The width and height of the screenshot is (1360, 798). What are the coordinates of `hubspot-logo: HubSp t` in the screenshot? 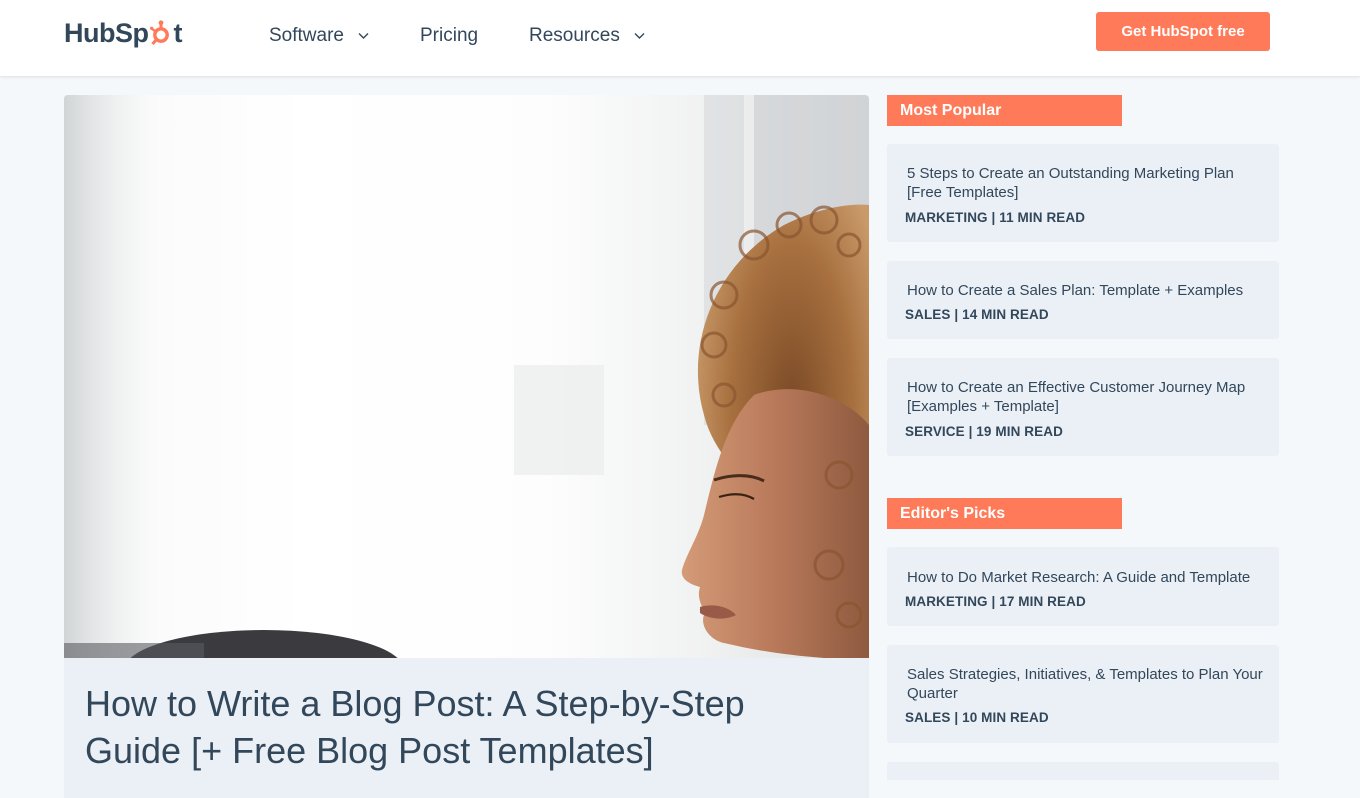 It's located at (123, 33).